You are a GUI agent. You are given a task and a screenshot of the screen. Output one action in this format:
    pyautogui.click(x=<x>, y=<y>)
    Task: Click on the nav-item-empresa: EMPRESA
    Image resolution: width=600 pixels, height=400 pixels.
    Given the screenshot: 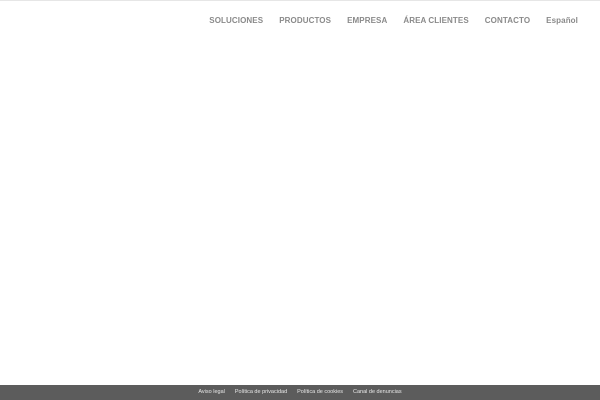 What is the action you would take?
    pyautogui.click(x=367, y=21)
    